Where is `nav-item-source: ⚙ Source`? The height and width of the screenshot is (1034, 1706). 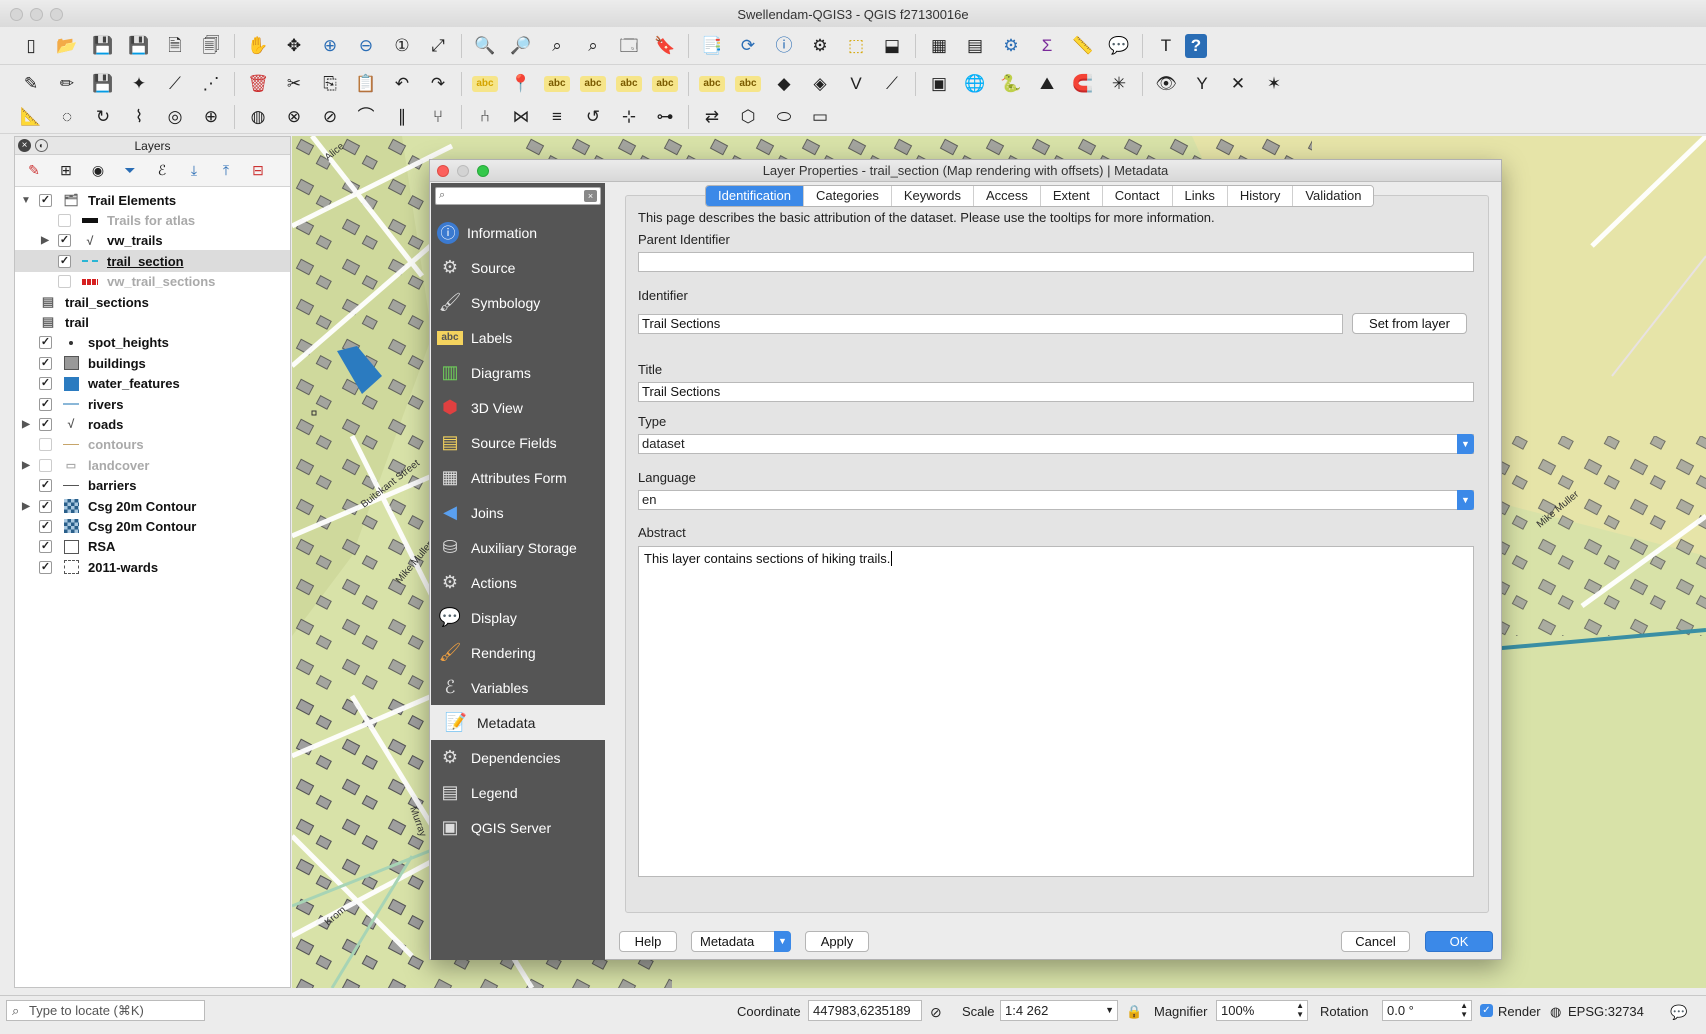
nav-item-source: ⚙ Source is located at coordinates (518, 267).